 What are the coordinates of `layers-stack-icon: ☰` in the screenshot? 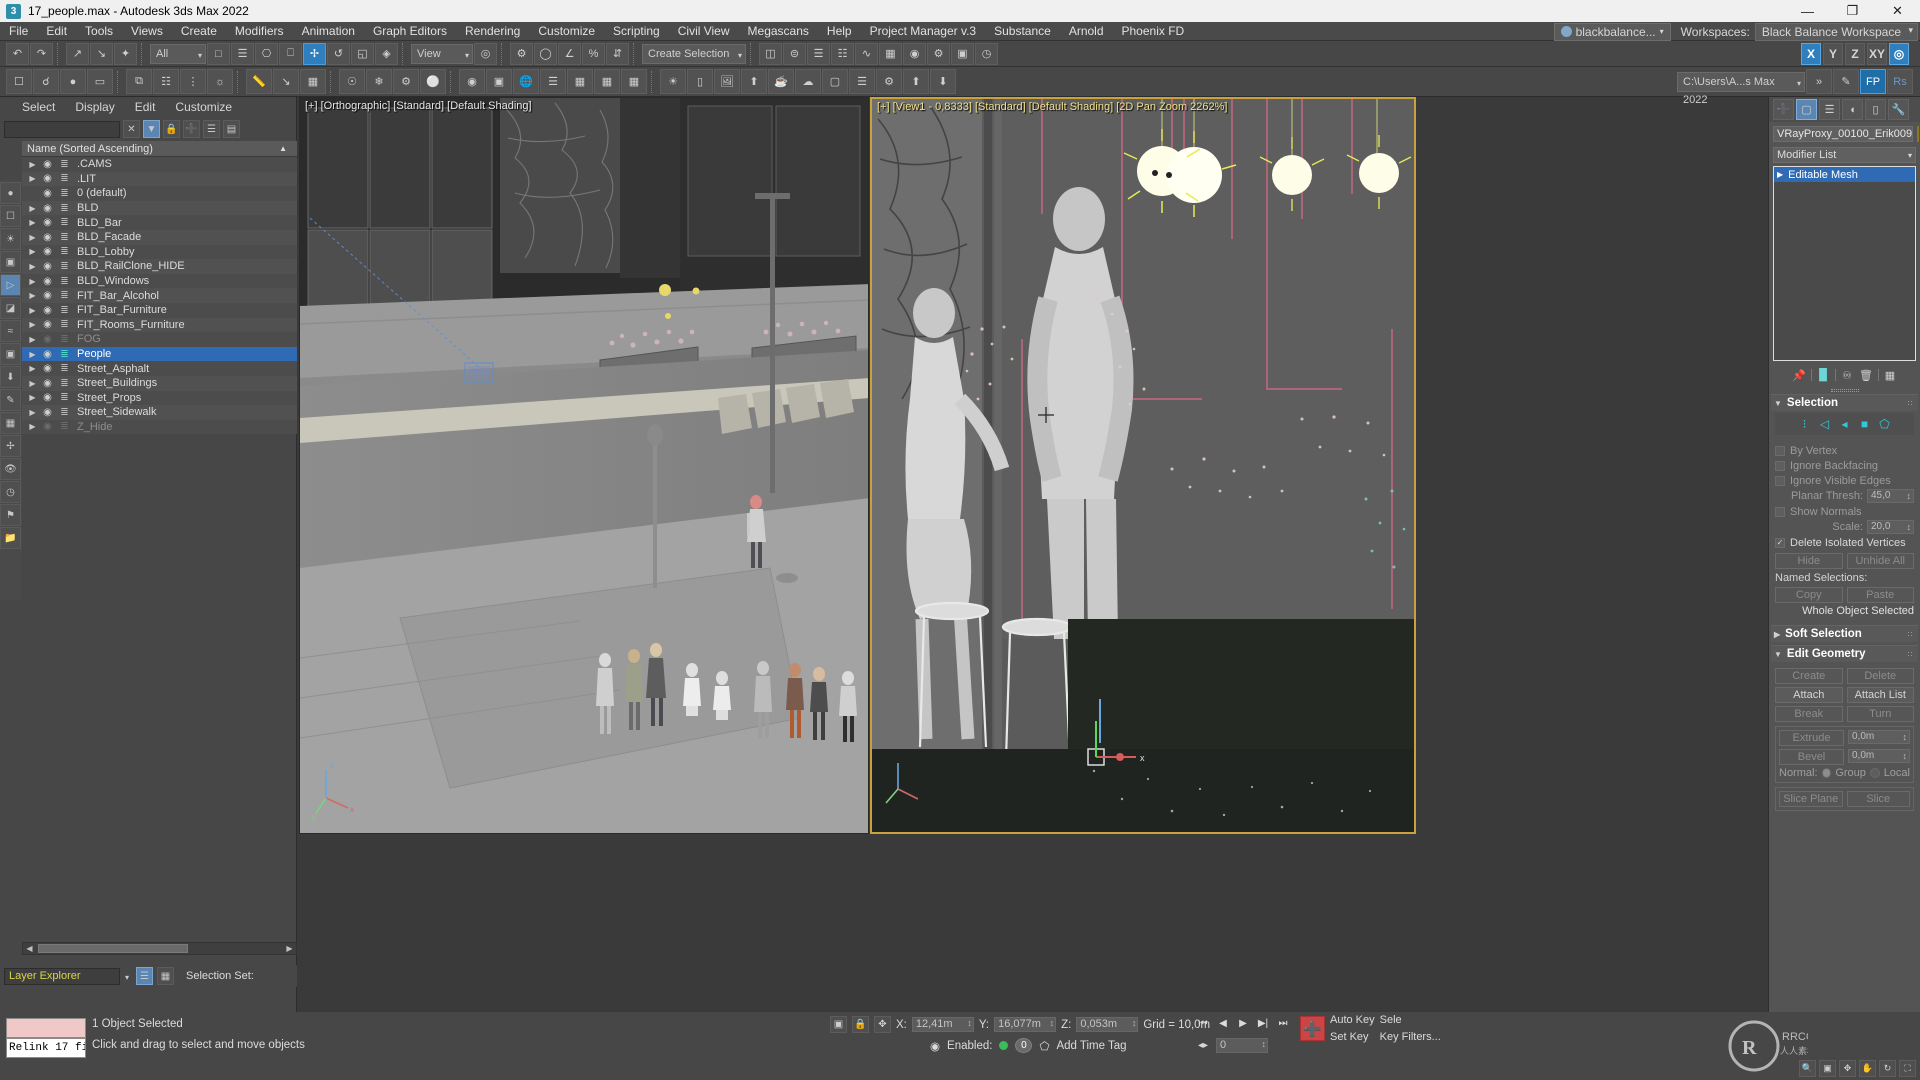 It's located at (211, 129).